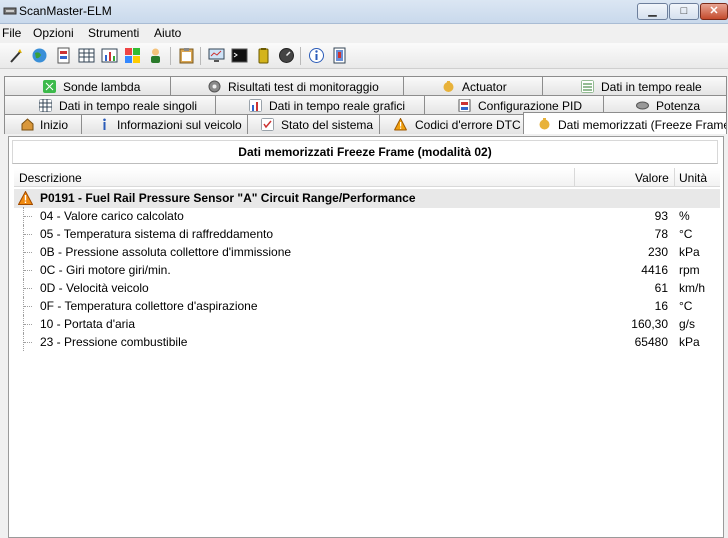  Describe the element at coordinates (684, 216) in the screenshot. I see `row-unit: %` at that location.